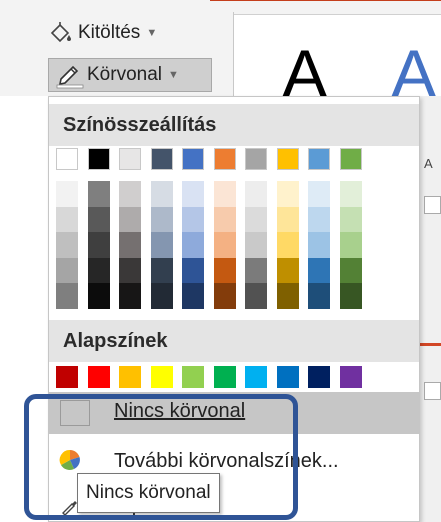  I want to click on right-panel-fragment-text: A, so click(428, 163).